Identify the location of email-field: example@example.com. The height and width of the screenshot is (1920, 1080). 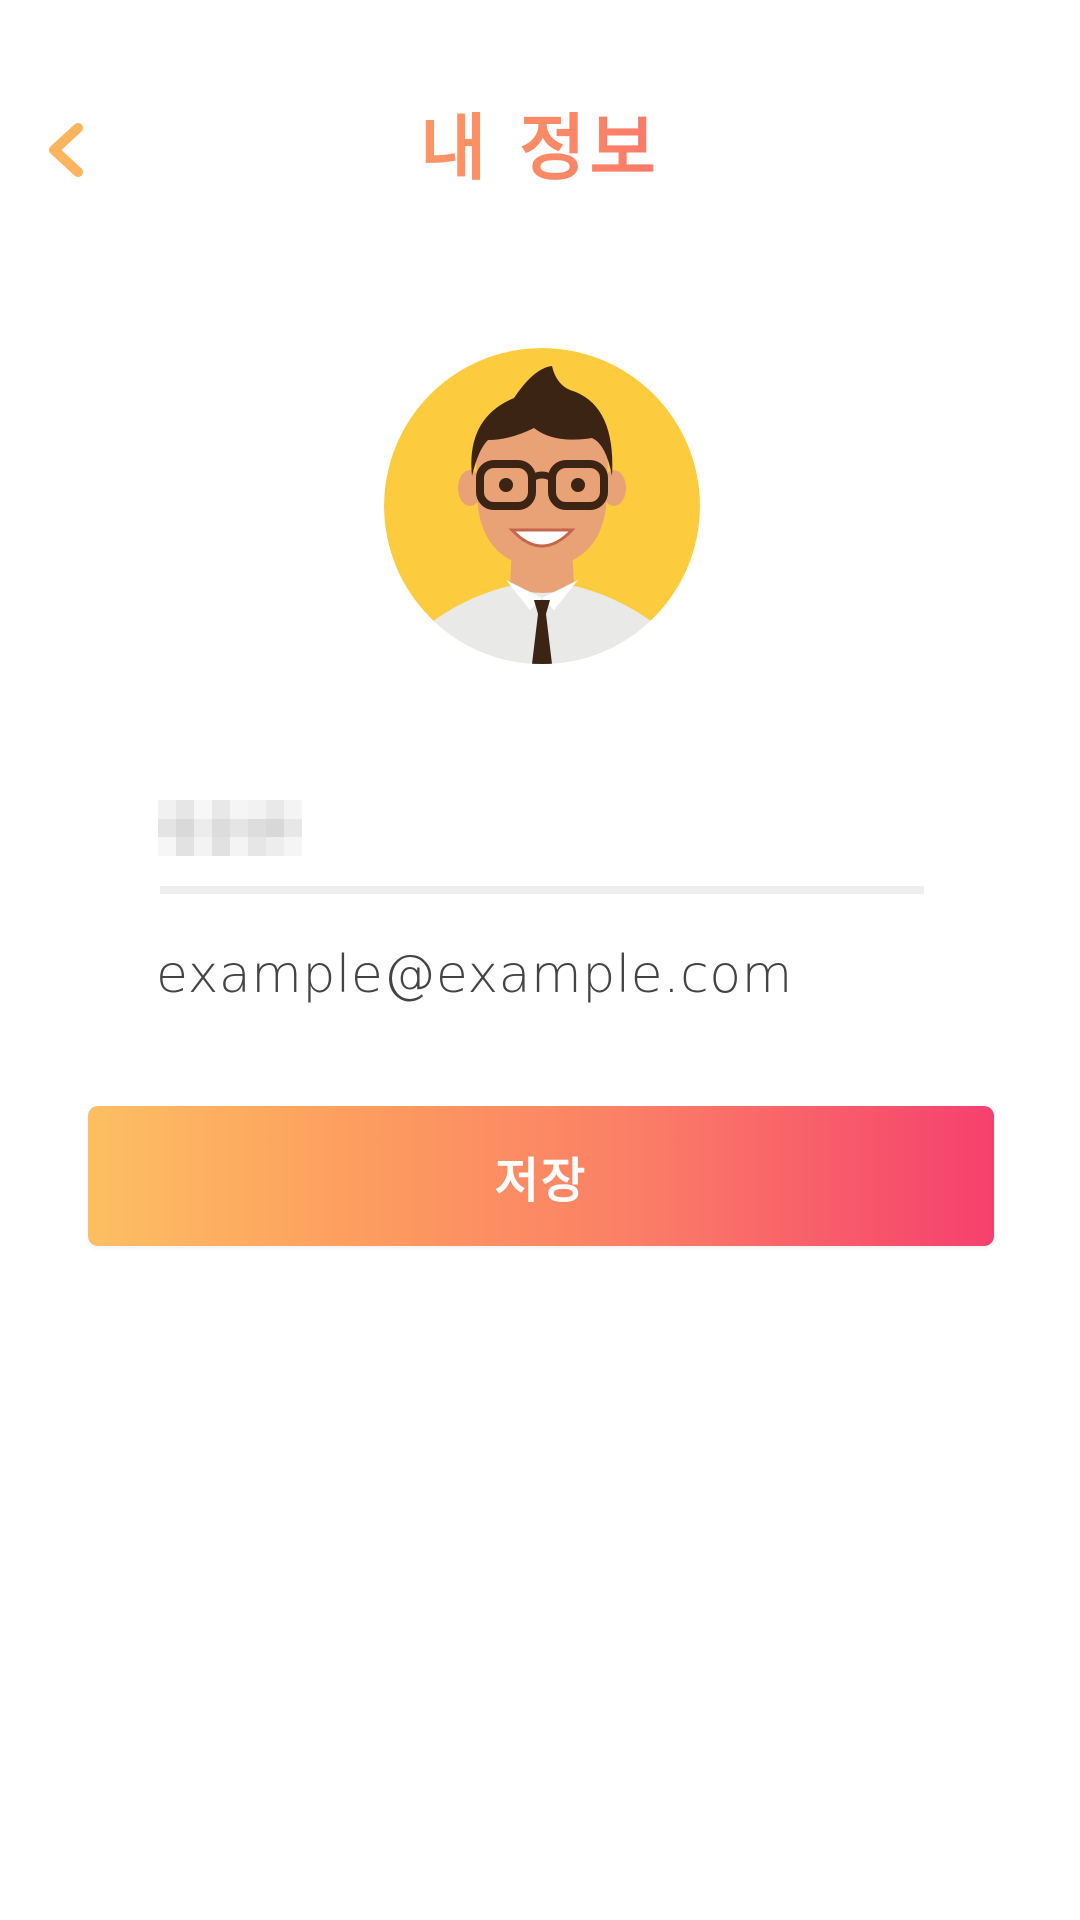
(474, 975).